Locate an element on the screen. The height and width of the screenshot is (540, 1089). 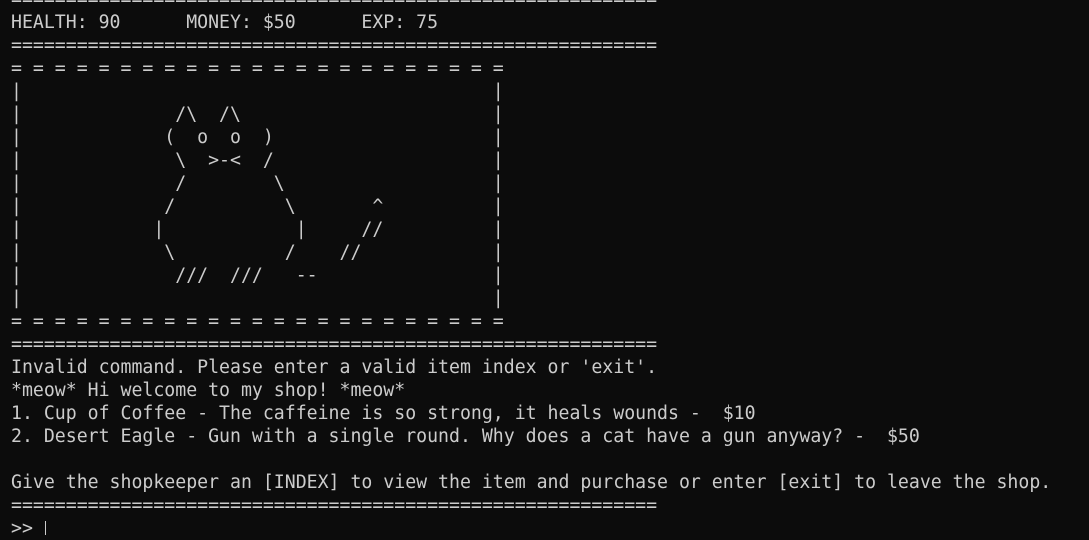
art-line: | \ >-< / | is located at coordinates (257, 160).